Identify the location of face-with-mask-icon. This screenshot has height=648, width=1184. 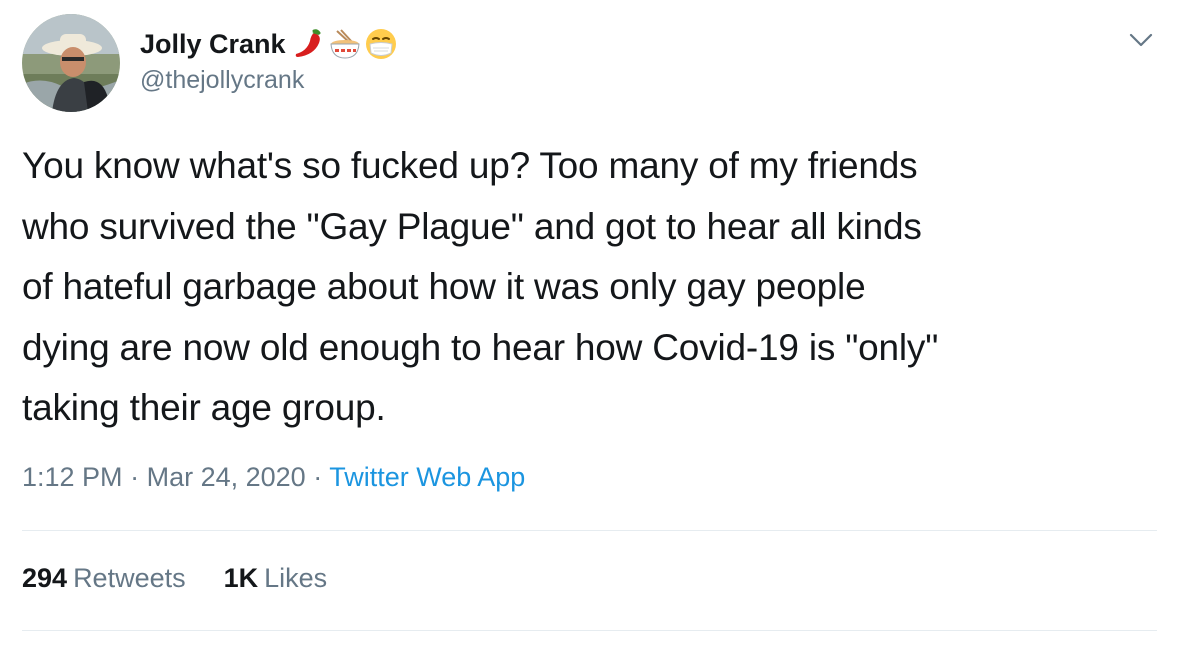
(380, 44).